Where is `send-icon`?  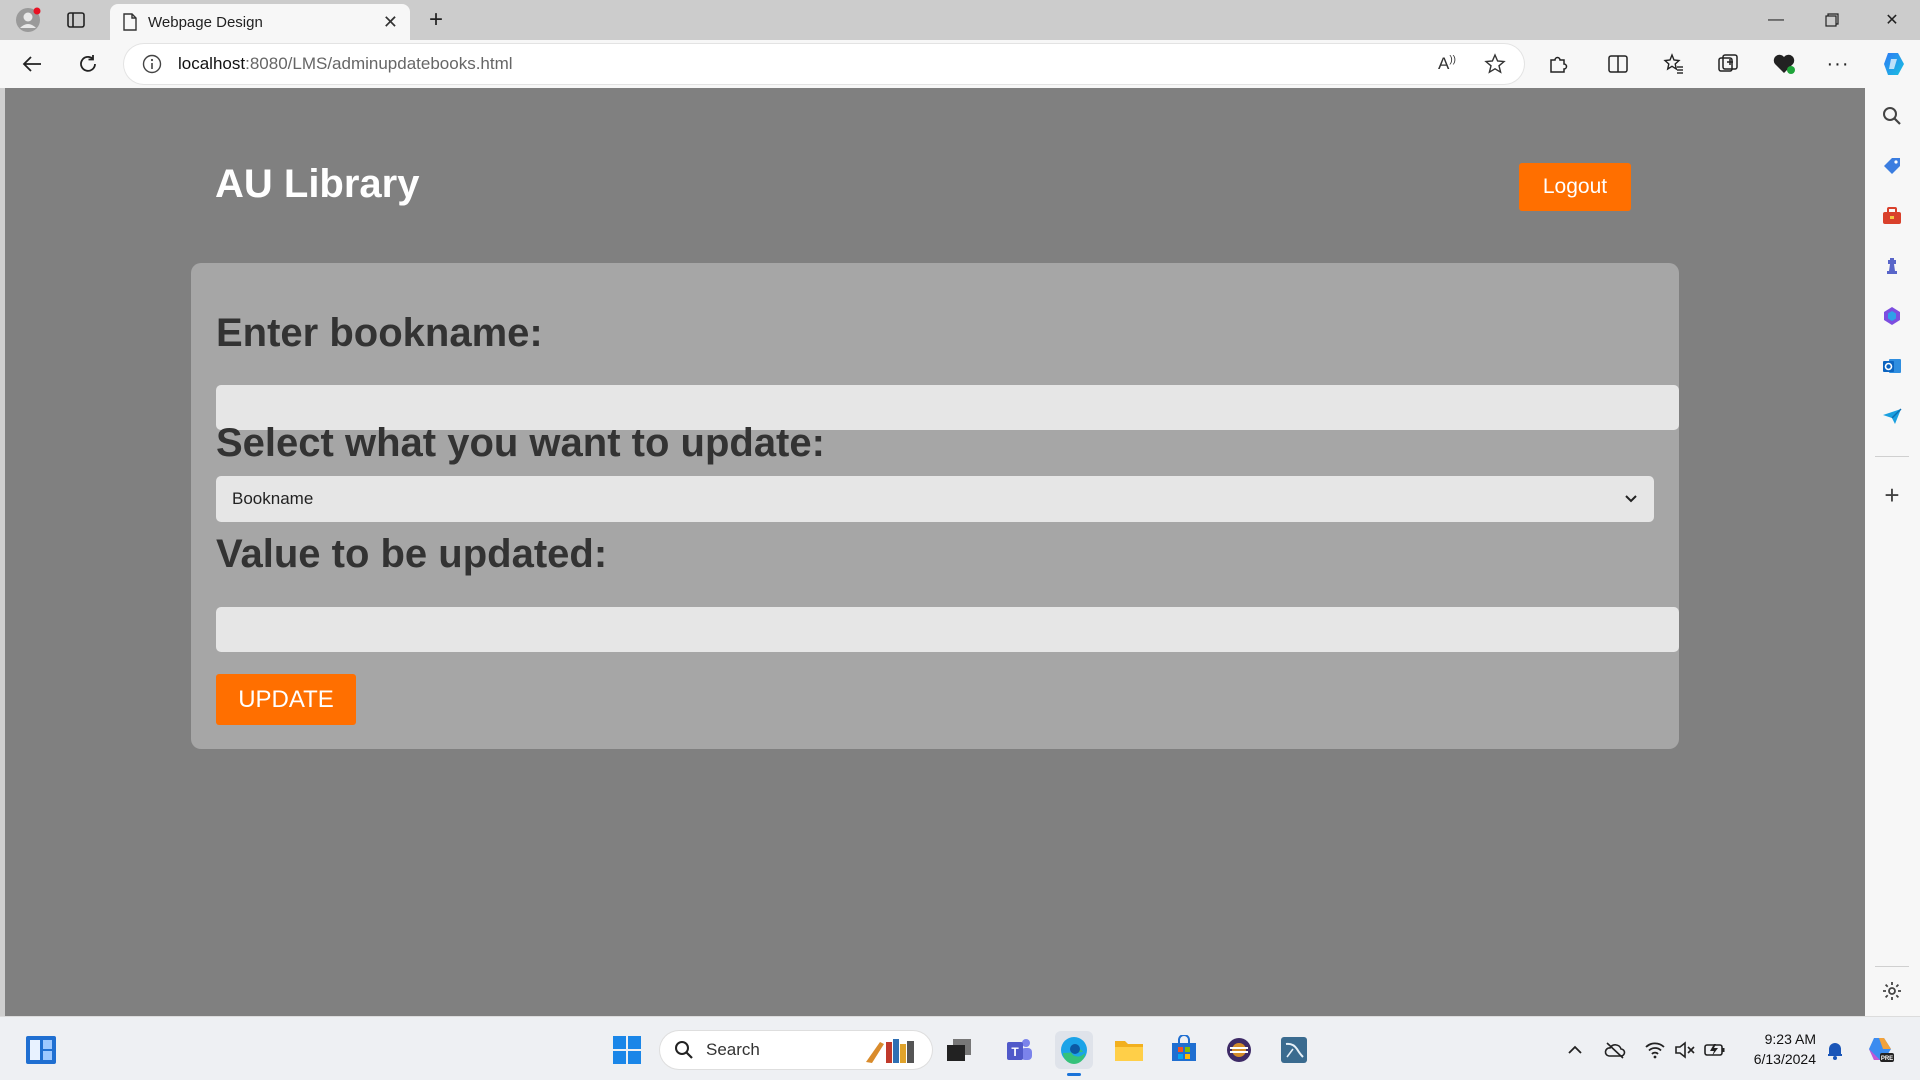
send-icon is located at coordinates (1892, 416).